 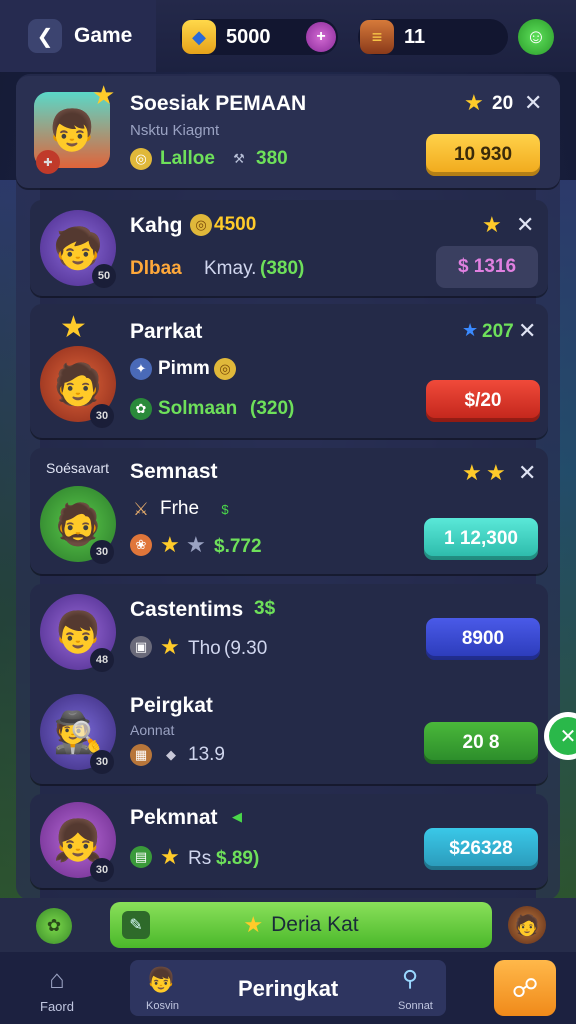 What do you see at coordinates (57, 979) in the screenshot?
I see `home-icon: ⌂` at bounding box center [57, 979].